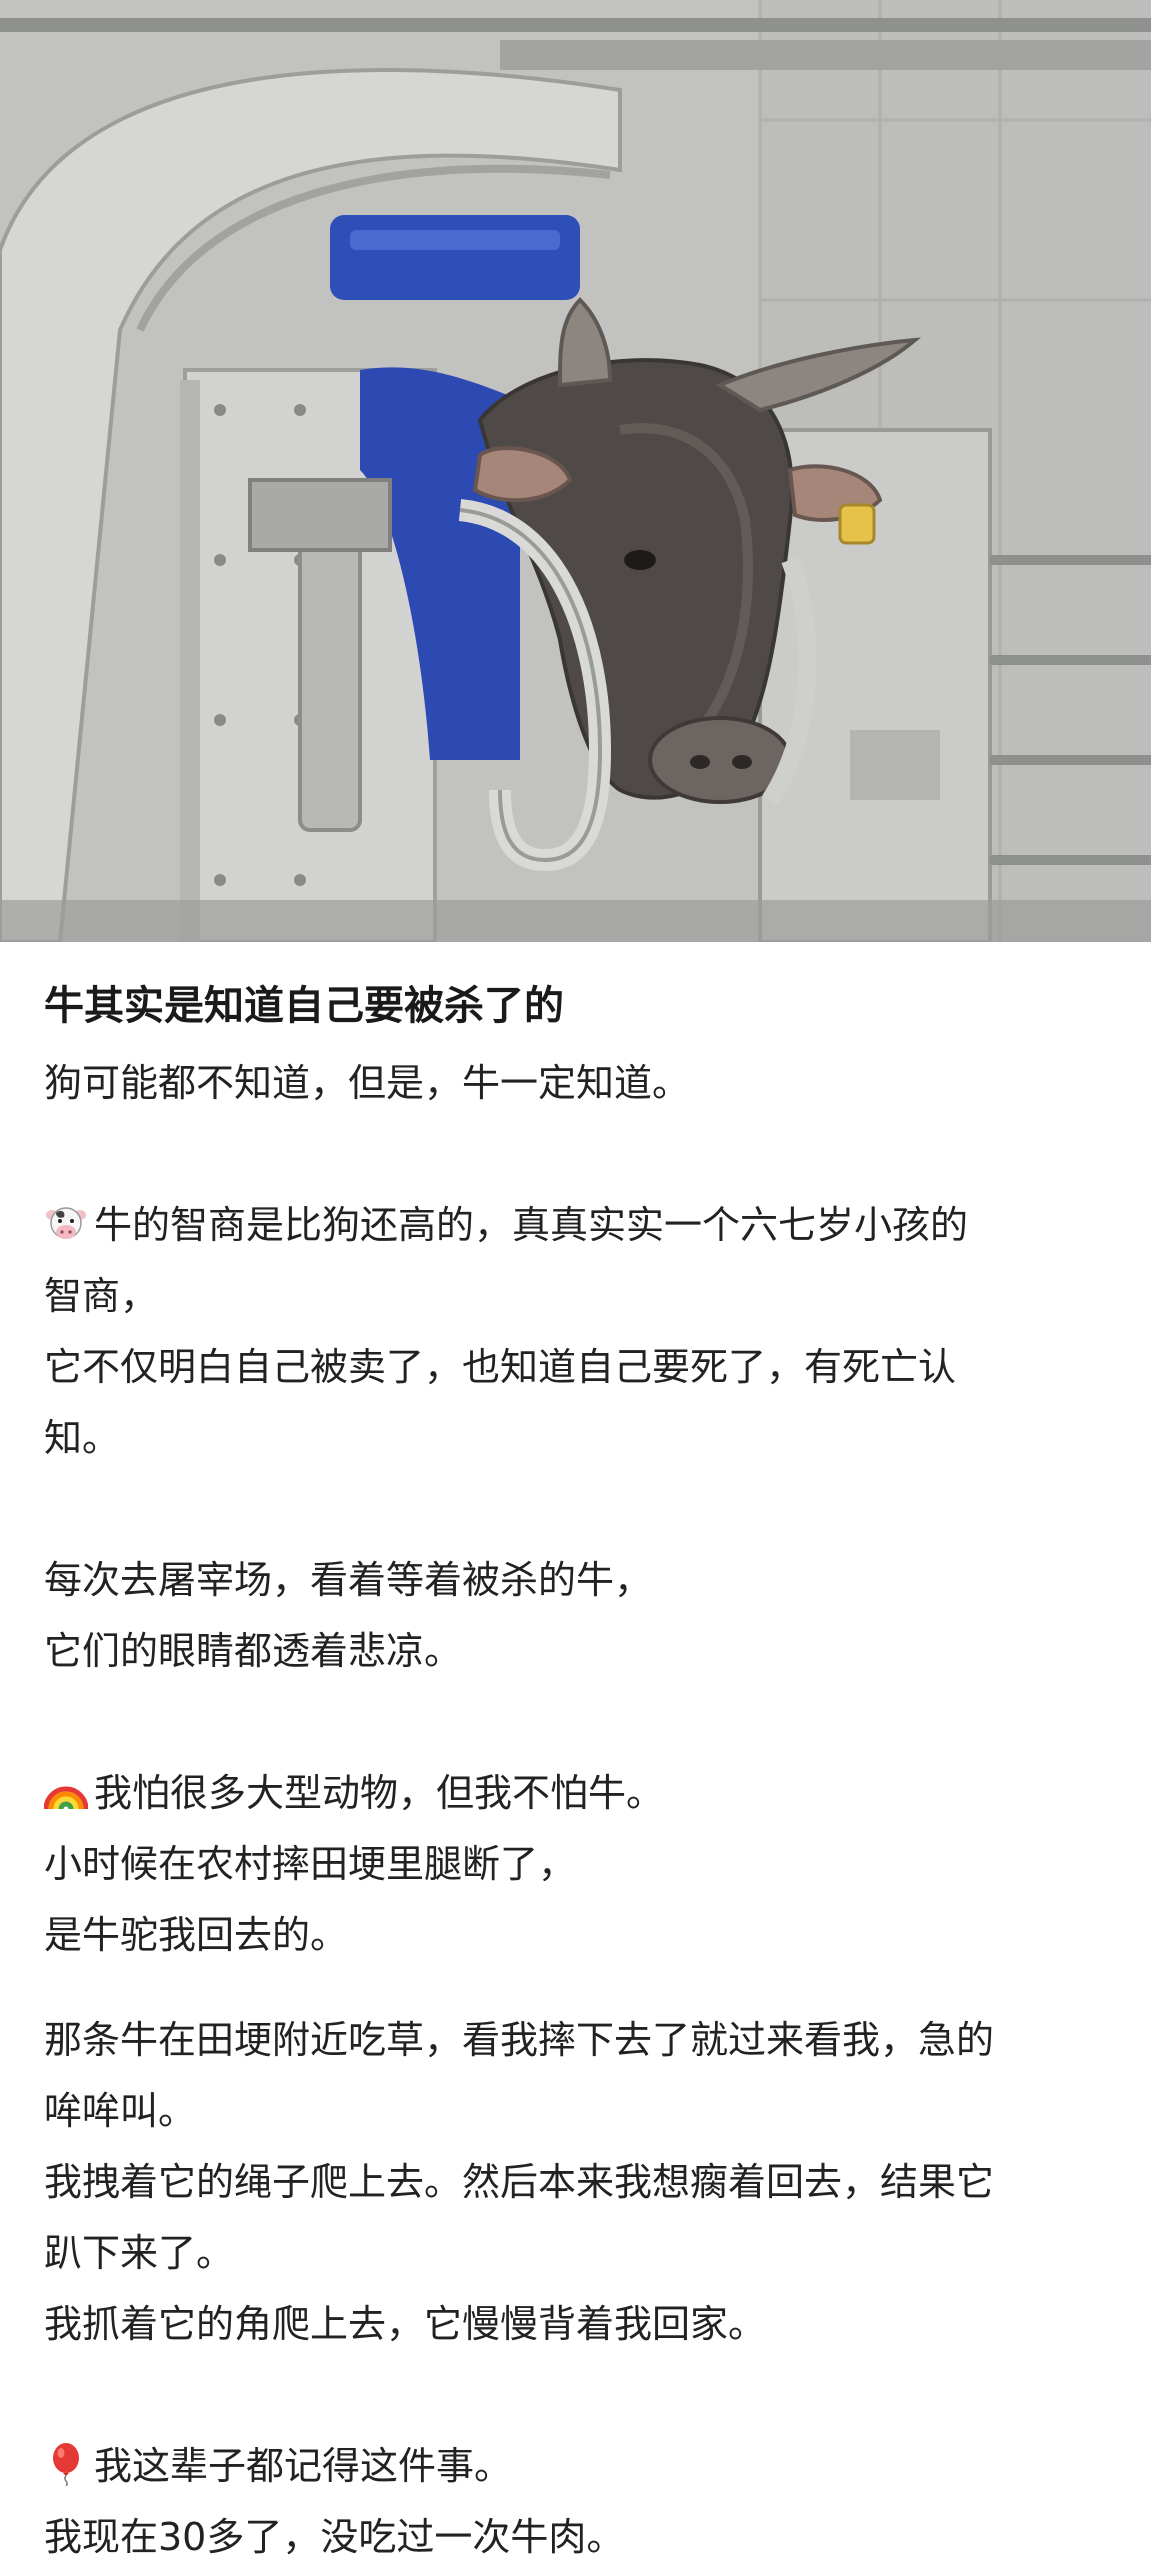 This screenshot has height=2573, width=1151. I want to click on paragraph-line: 它不仅明白自己被卖了，也知道自己要死了，有死亡认, so click(500, 1367).